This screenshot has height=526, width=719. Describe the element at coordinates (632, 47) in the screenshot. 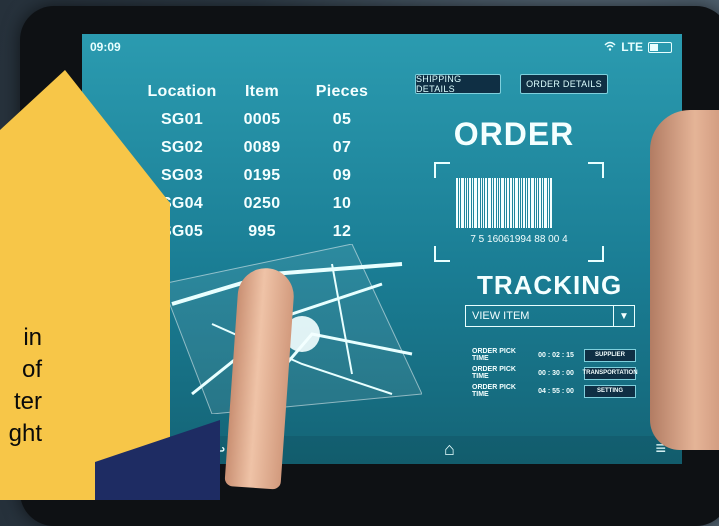

I see `network-label: LTE` at that location.